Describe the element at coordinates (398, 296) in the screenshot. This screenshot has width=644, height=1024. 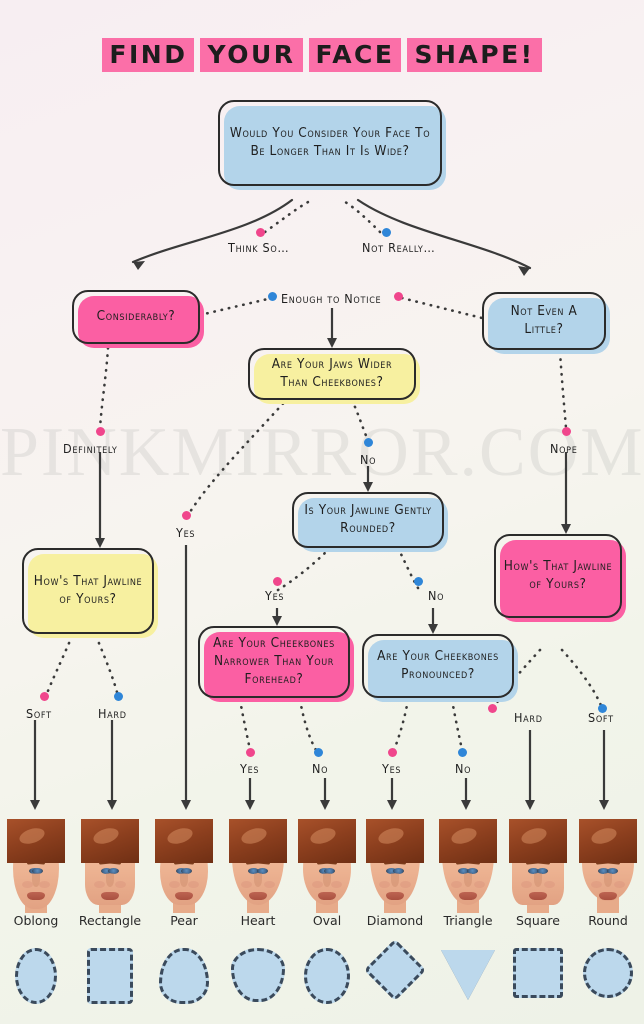
I see `edge-dot-enough-to-notice-right` at that location.